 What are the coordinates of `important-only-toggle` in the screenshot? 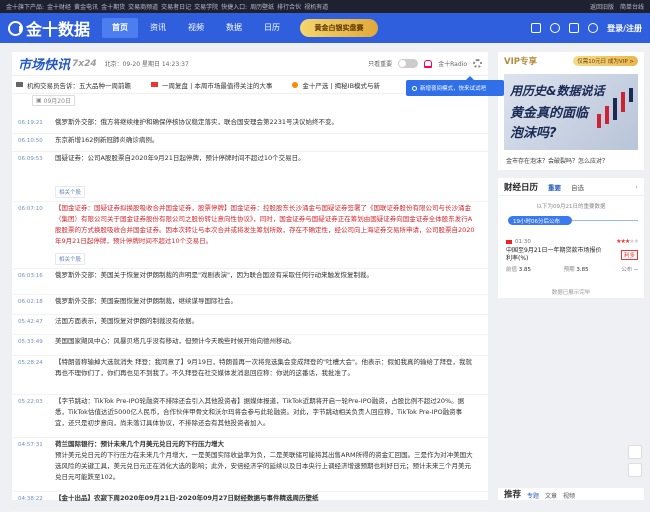 It's located at (408, 63).